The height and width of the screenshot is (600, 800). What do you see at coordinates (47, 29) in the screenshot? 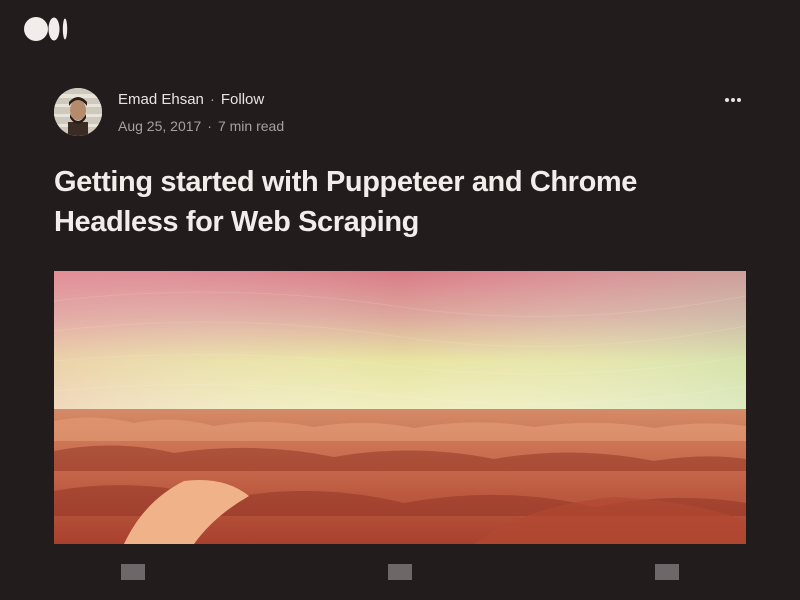
I see `medium-logo-icon` at bounding box center [47, 29].